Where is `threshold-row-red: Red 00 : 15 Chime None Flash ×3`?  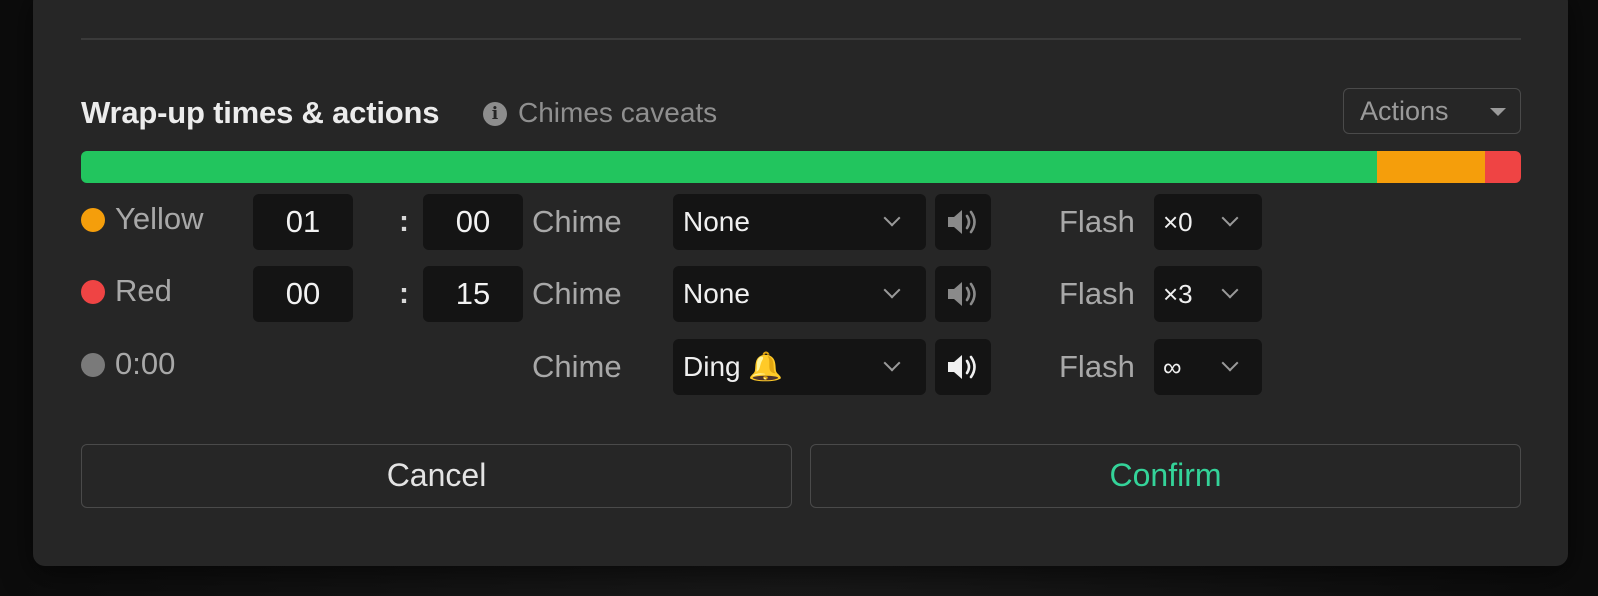 threshold-row-red: Red 00 : 15 Chime None Flash ×3 is located at coordinates (801, 294).